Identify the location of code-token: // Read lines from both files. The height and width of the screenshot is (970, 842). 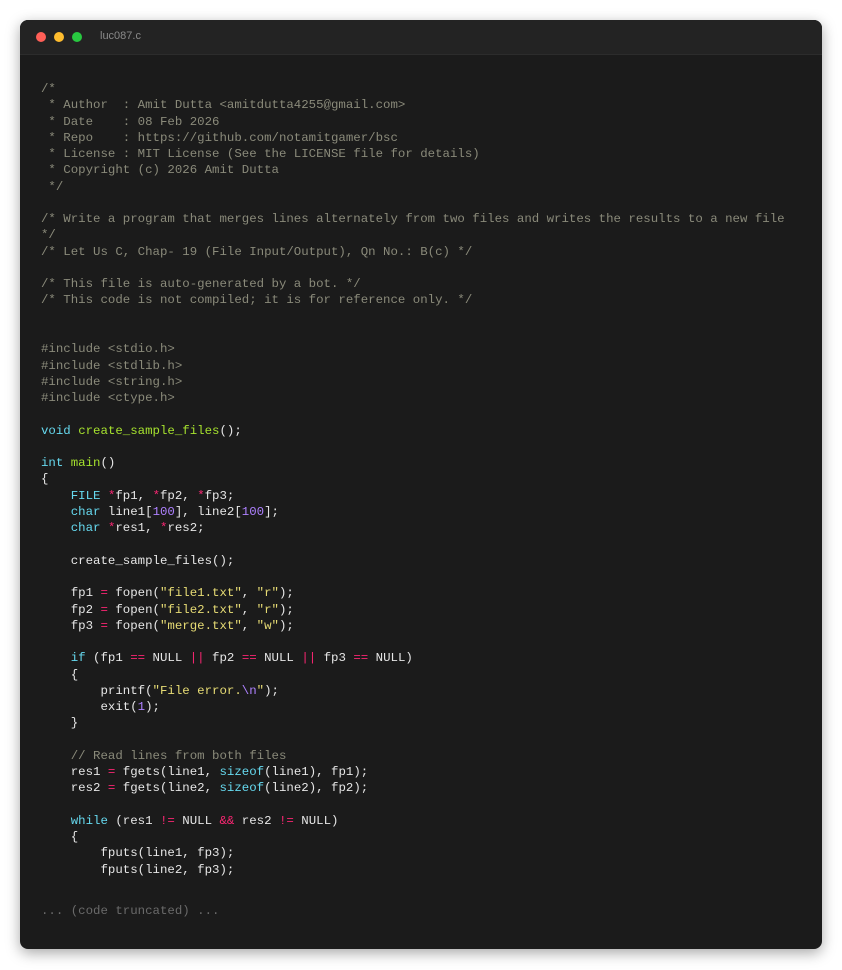
(164, 755).